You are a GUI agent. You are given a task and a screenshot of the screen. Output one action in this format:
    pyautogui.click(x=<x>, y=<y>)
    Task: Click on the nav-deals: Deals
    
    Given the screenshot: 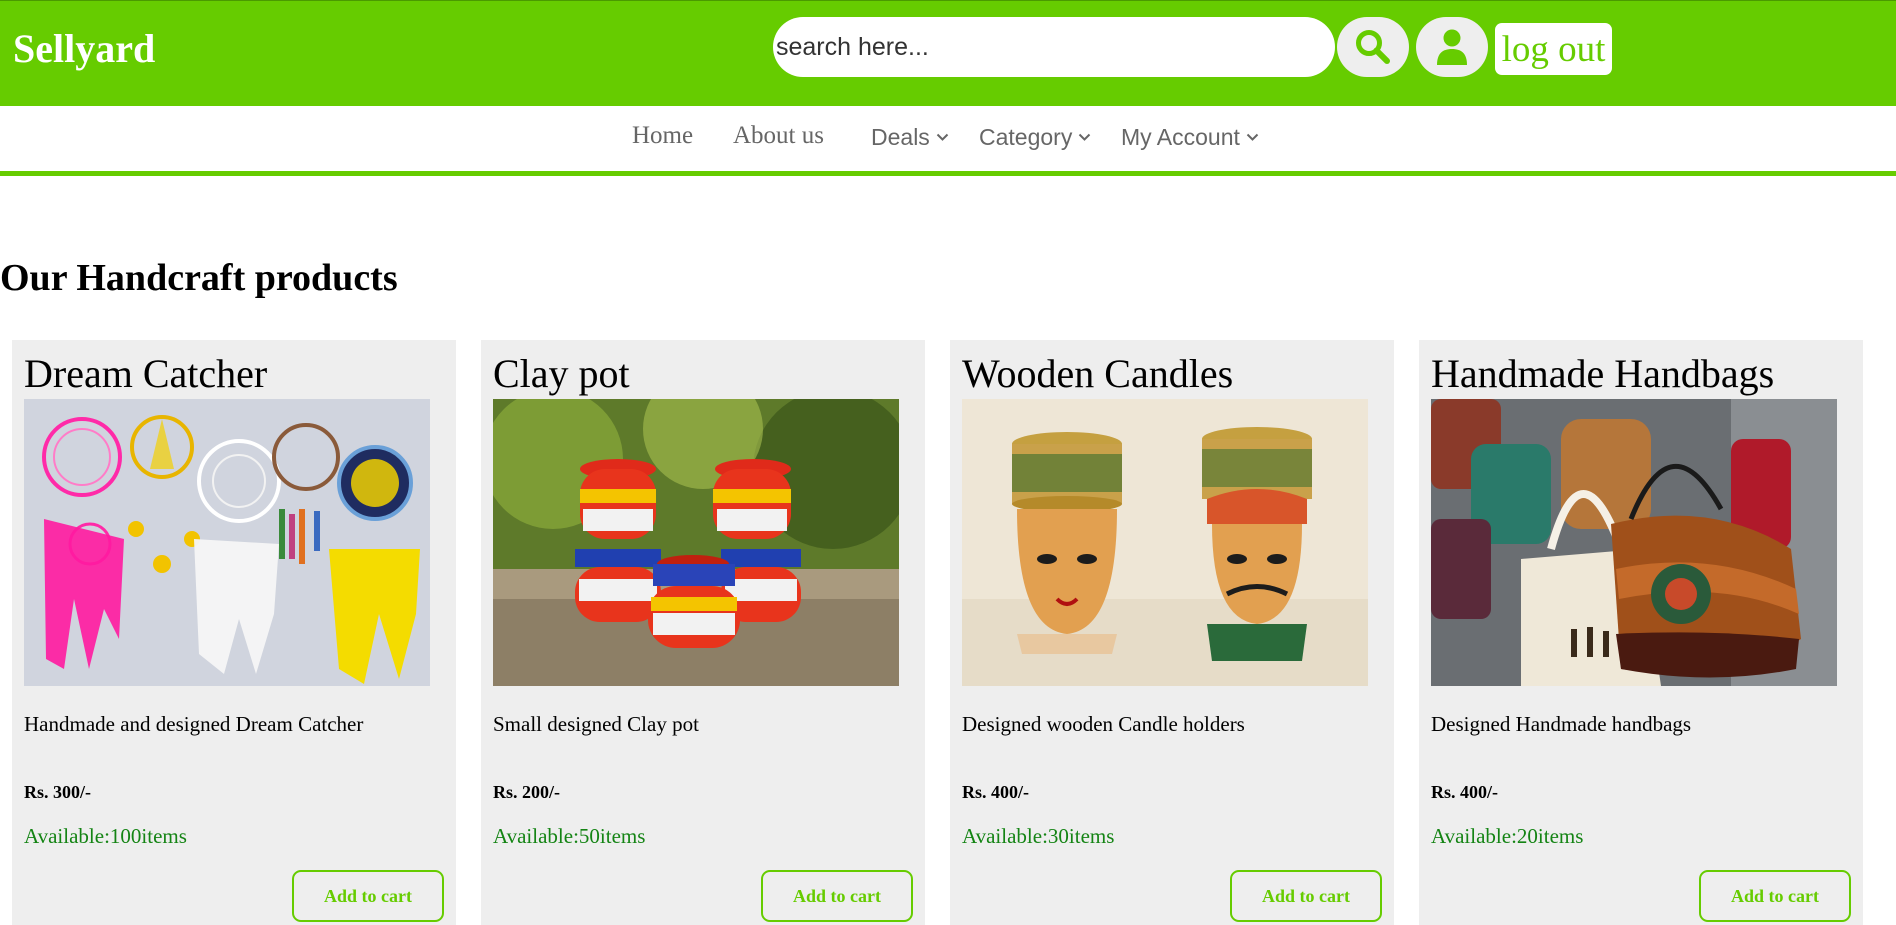 What is the action you would take?
    pyautogui.click(x=910, y=137)
    